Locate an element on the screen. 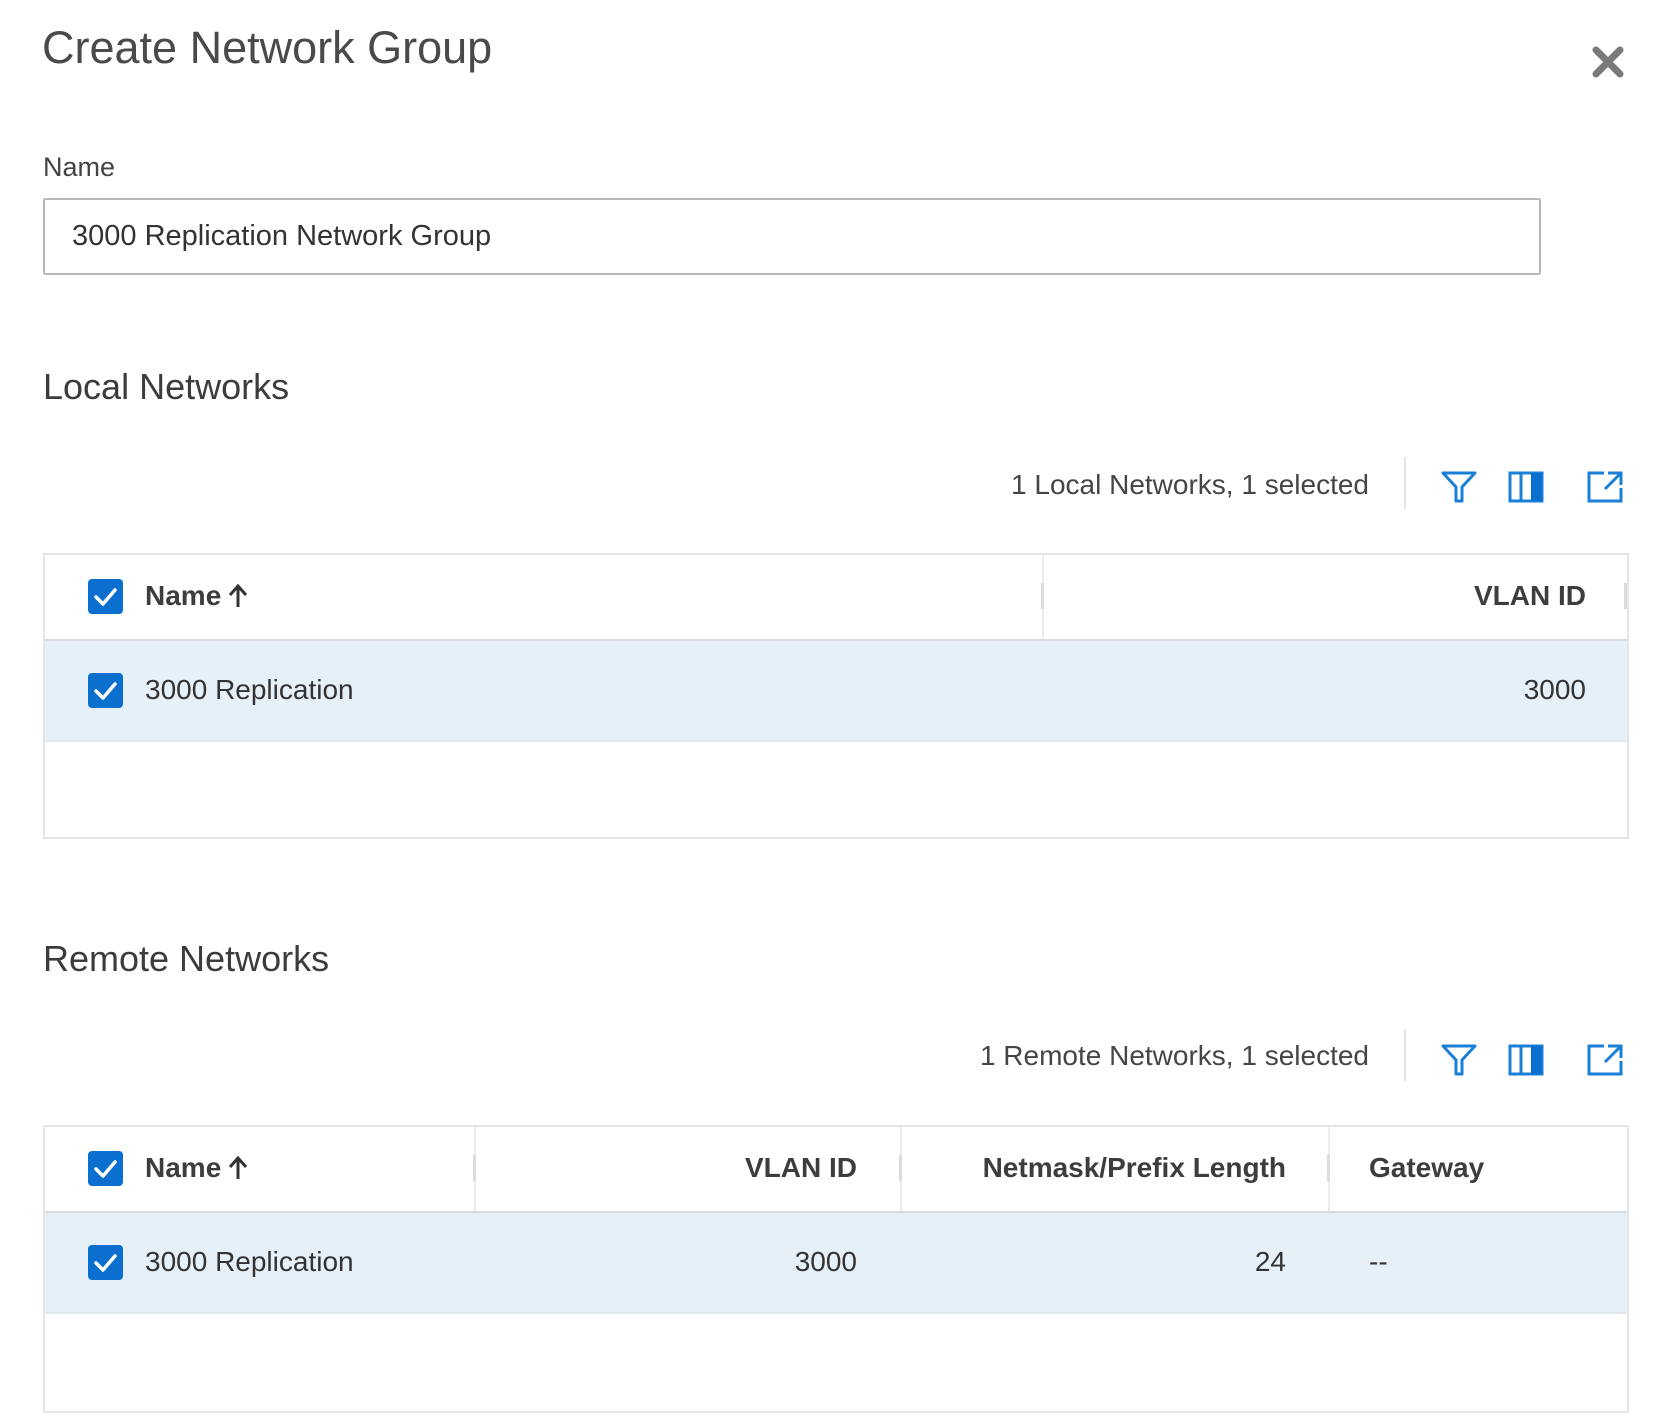 Image resolution: width=1662 pixels, height=1418 pixels. local-filter-button is located at coordinates (1459, 487).